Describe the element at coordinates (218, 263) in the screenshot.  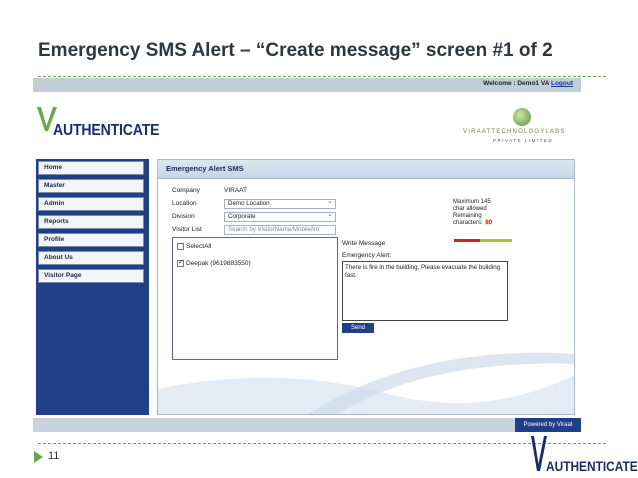
I see `visitor-name: Deepak (9619883550)` at that location.